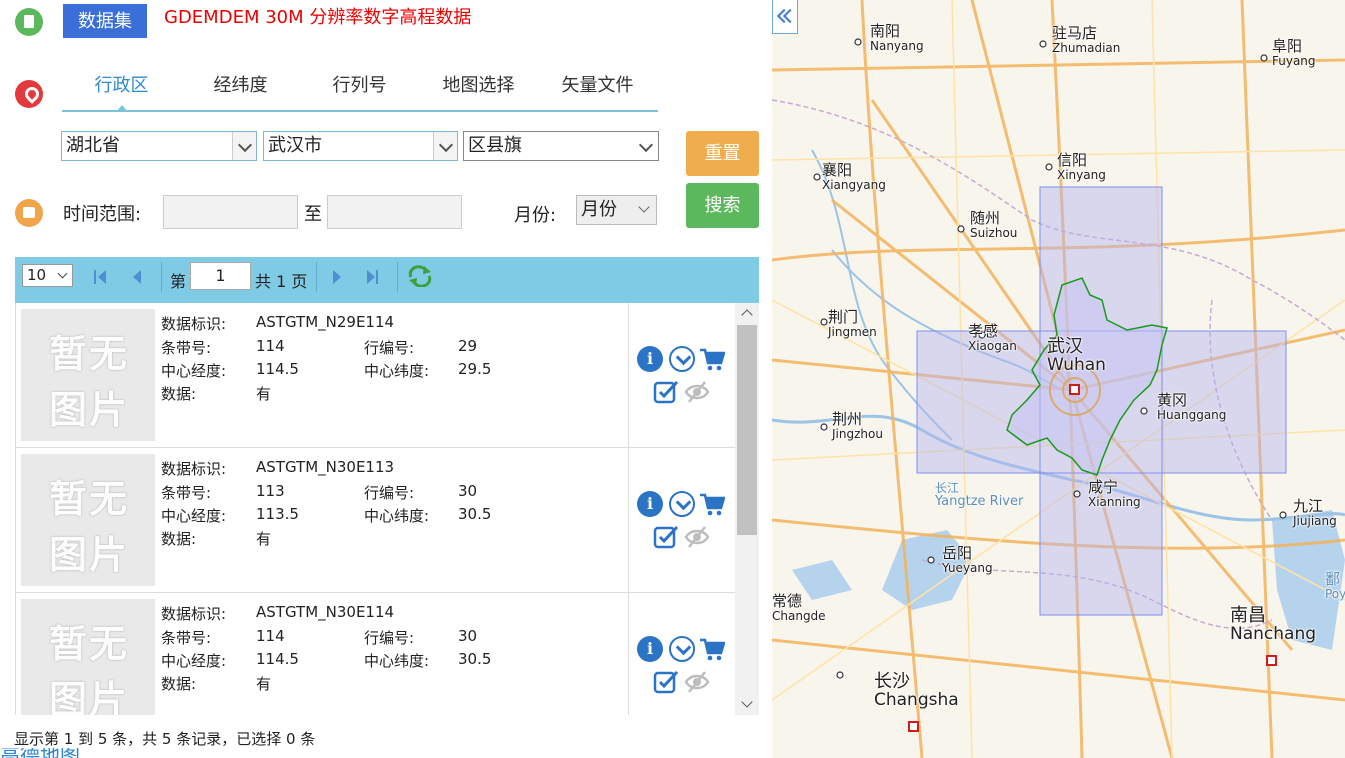 The image size is (1345, 758). What do you see at coordinates (722, 205) in the screenshot?
I see `search-button: 搜索` at bounding box center [722, 205].